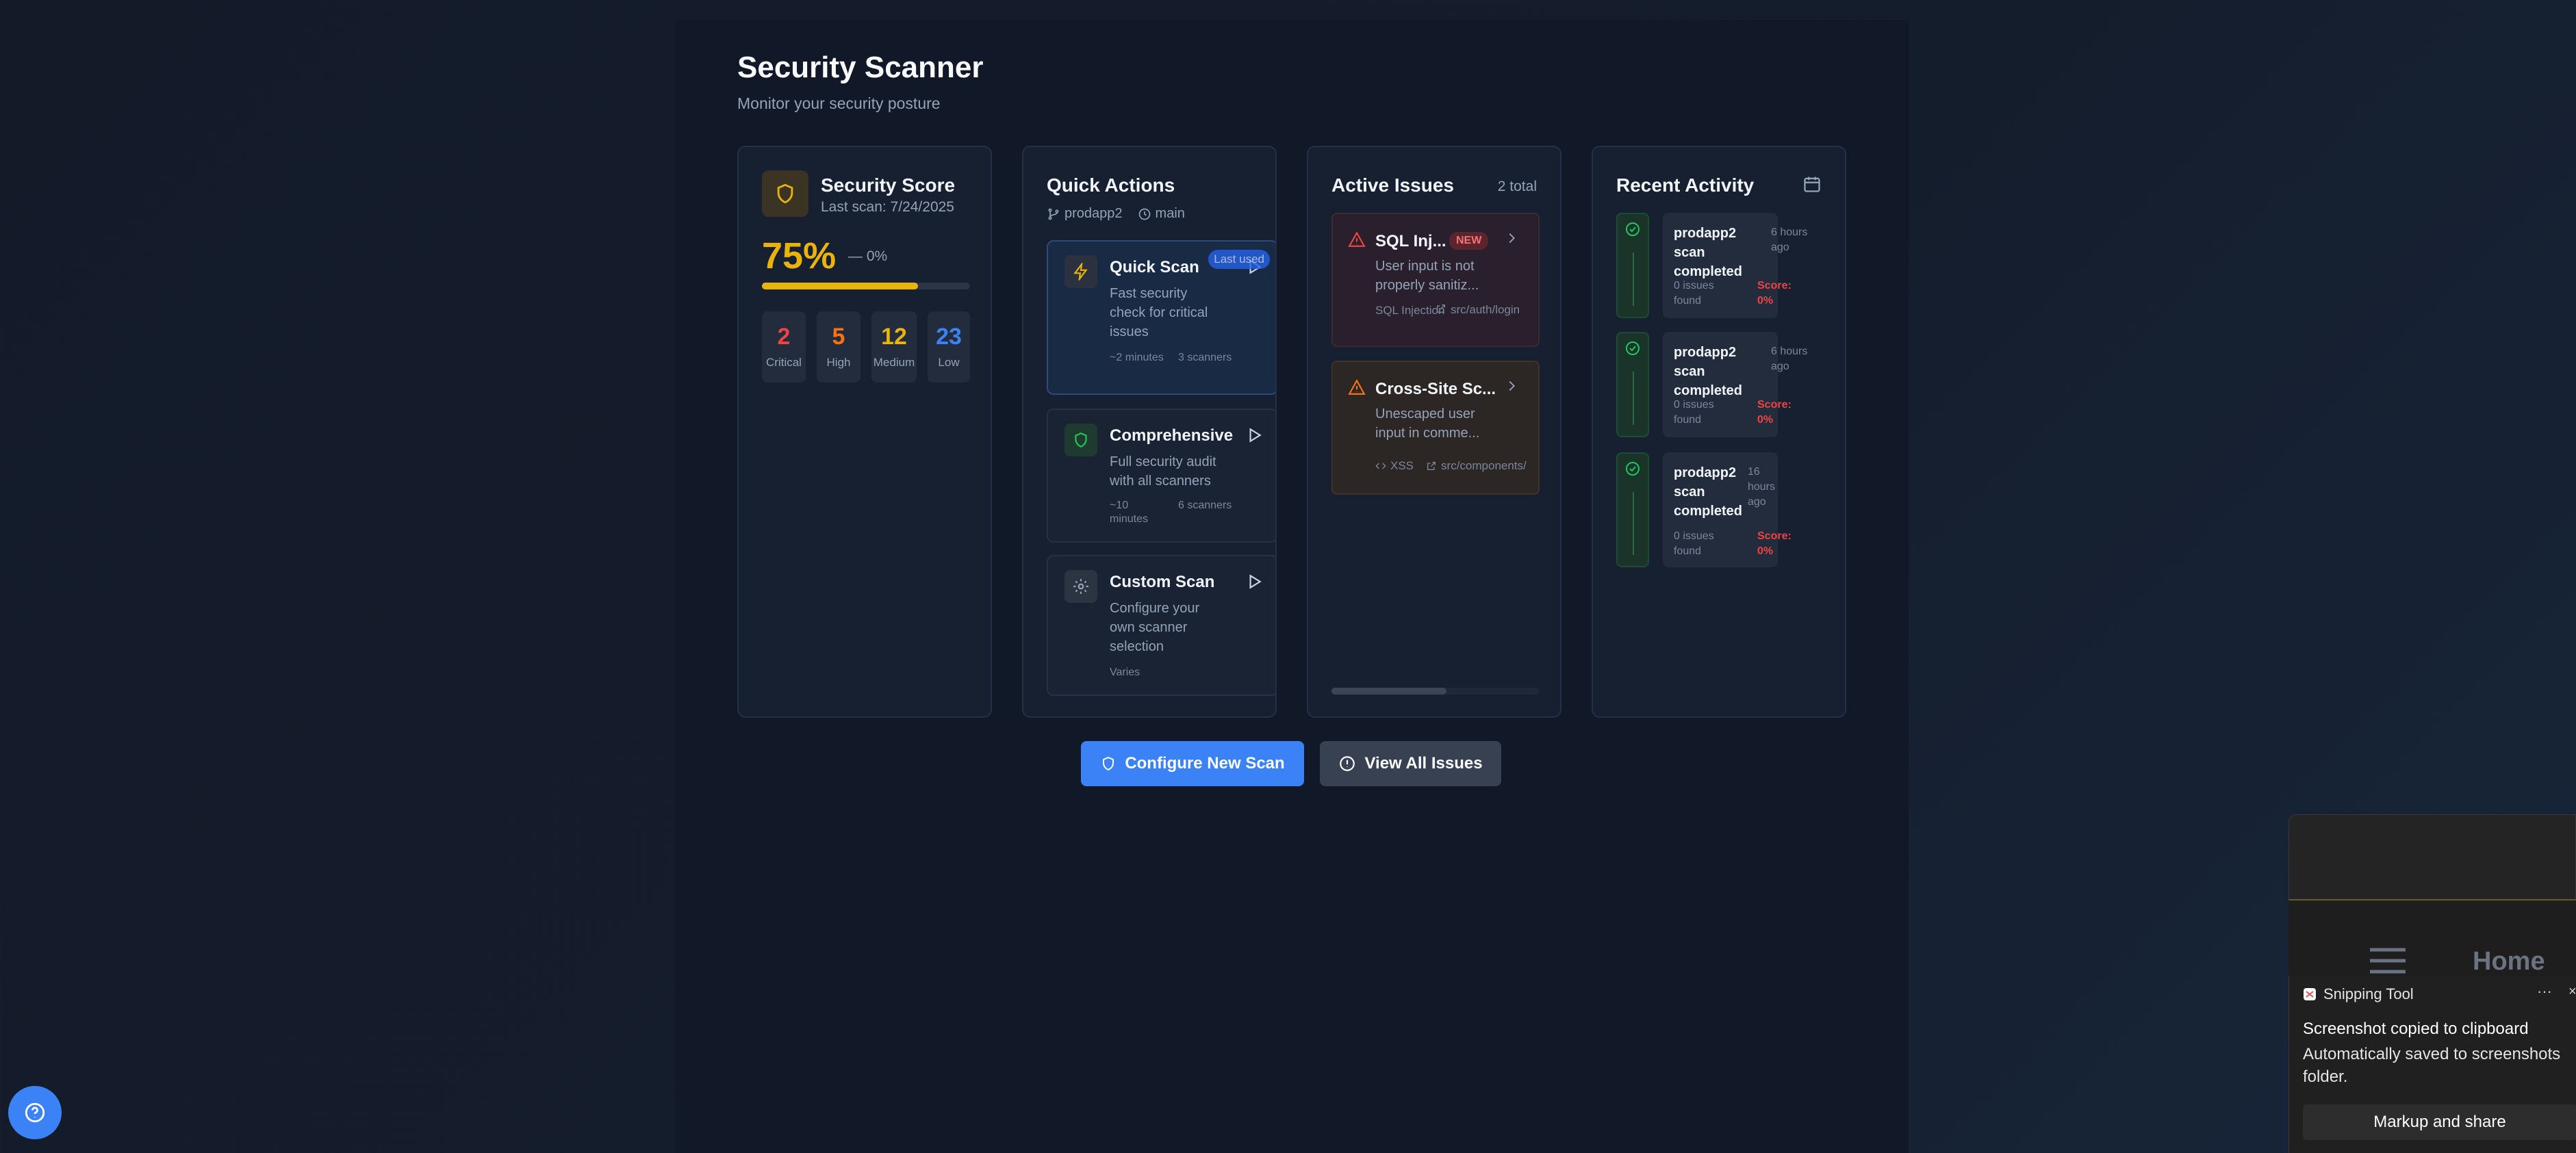 Image resolution: width=2576 pixels, height=1153 pixels. What do you see at coordinates (888, 185) in the screenshot?
I see `score-title: Security Score` at bounding box center [888, 185].